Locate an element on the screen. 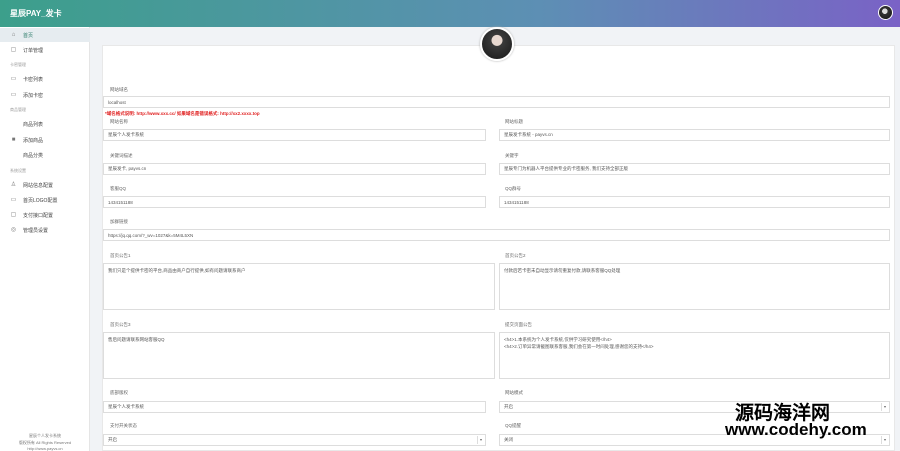  sidebar-item-goods-category: 商品分类 is located at coordinates (45, 155).